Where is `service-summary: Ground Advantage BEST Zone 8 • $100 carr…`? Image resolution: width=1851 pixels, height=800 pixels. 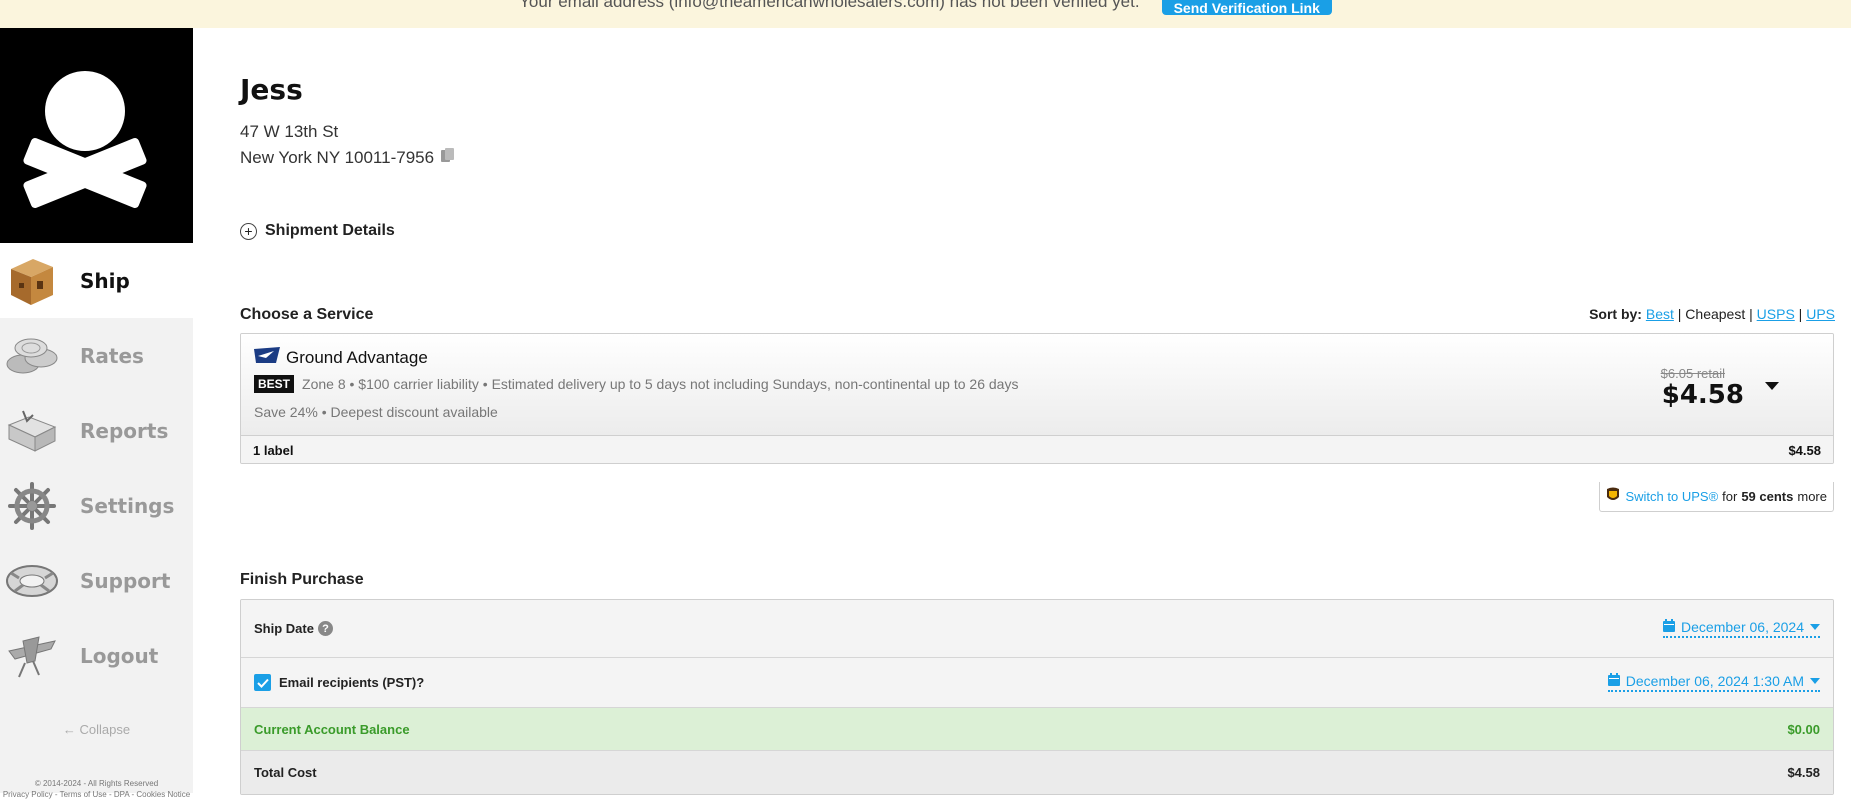
service-summary: Ground Advantage BEST Zone 8 • $100 carr… is located at coordinates (1037, 384).